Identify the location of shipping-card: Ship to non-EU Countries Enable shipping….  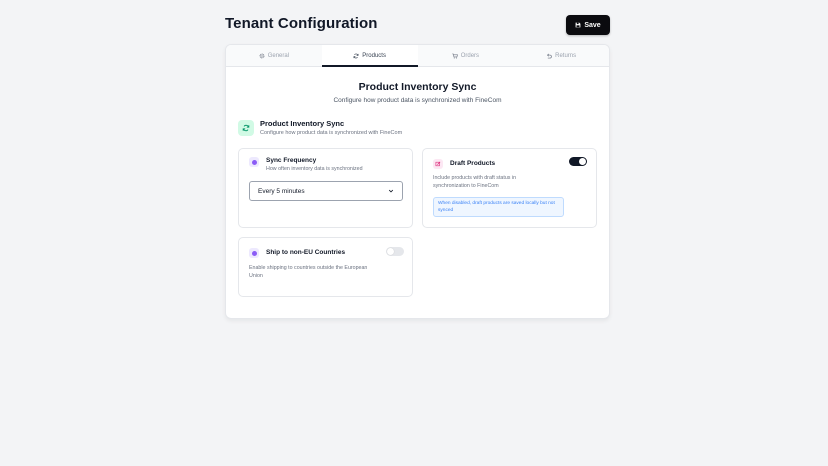
(325, 267).